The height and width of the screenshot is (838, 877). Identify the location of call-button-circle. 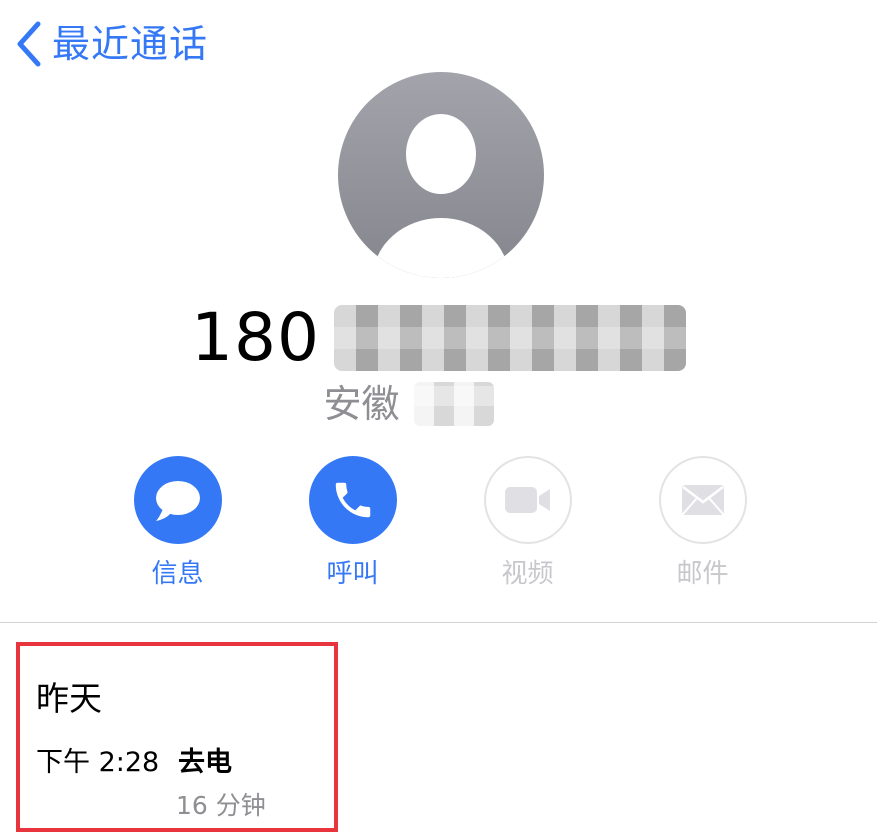
(352, 500).